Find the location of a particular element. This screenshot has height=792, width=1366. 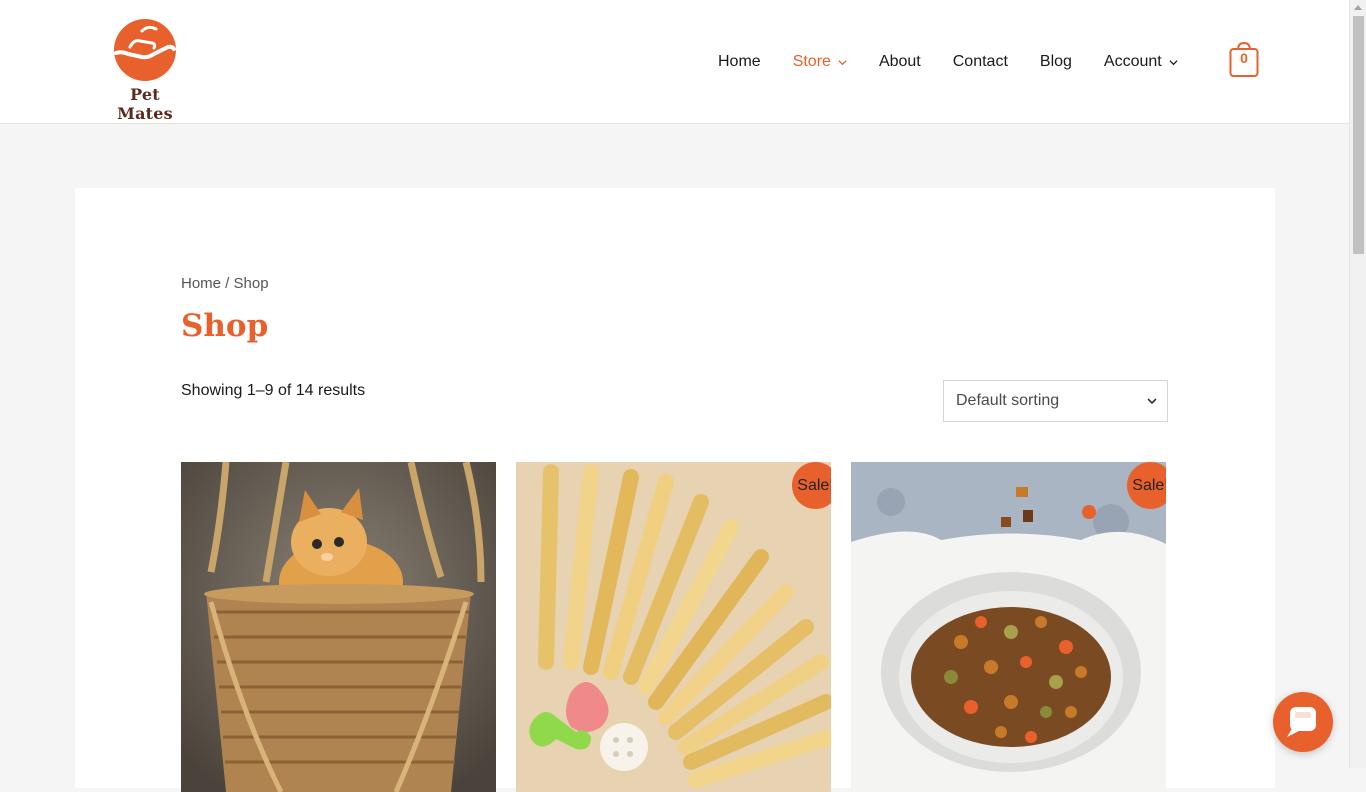

breadcrumb-current: Shop is located at coordinates (251, 283).